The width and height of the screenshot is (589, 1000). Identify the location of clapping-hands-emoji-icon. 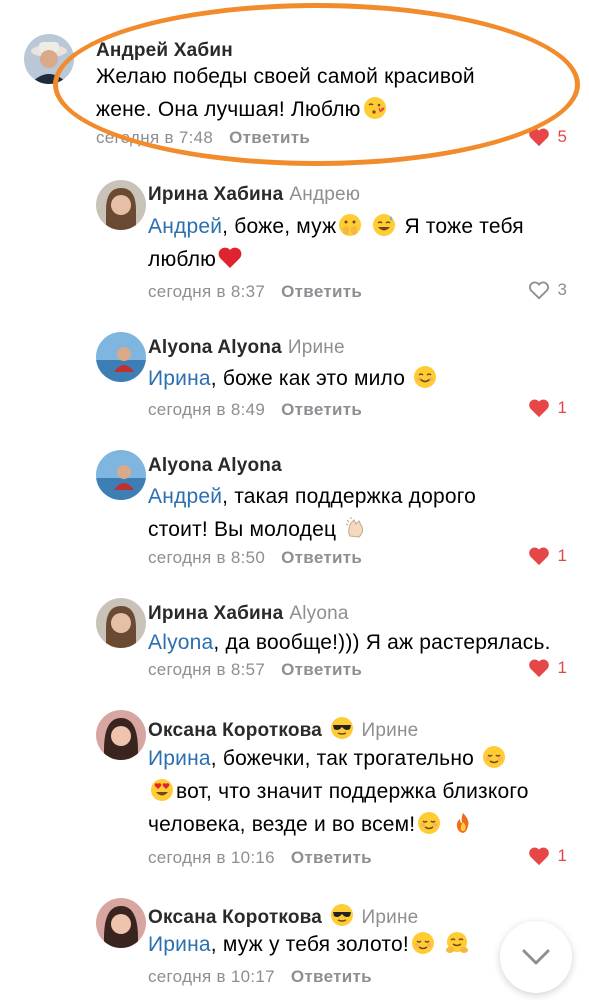
(356, 528).